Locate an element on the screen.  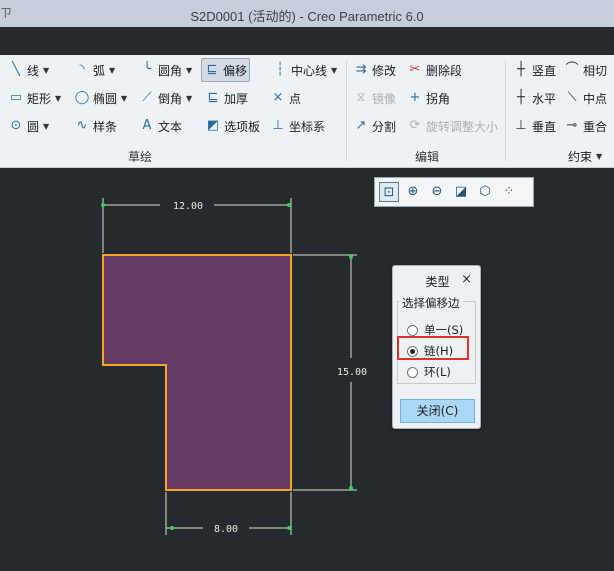
circle-tool: ⊙ 圆 ▼ is located at coordinates (28, 126).